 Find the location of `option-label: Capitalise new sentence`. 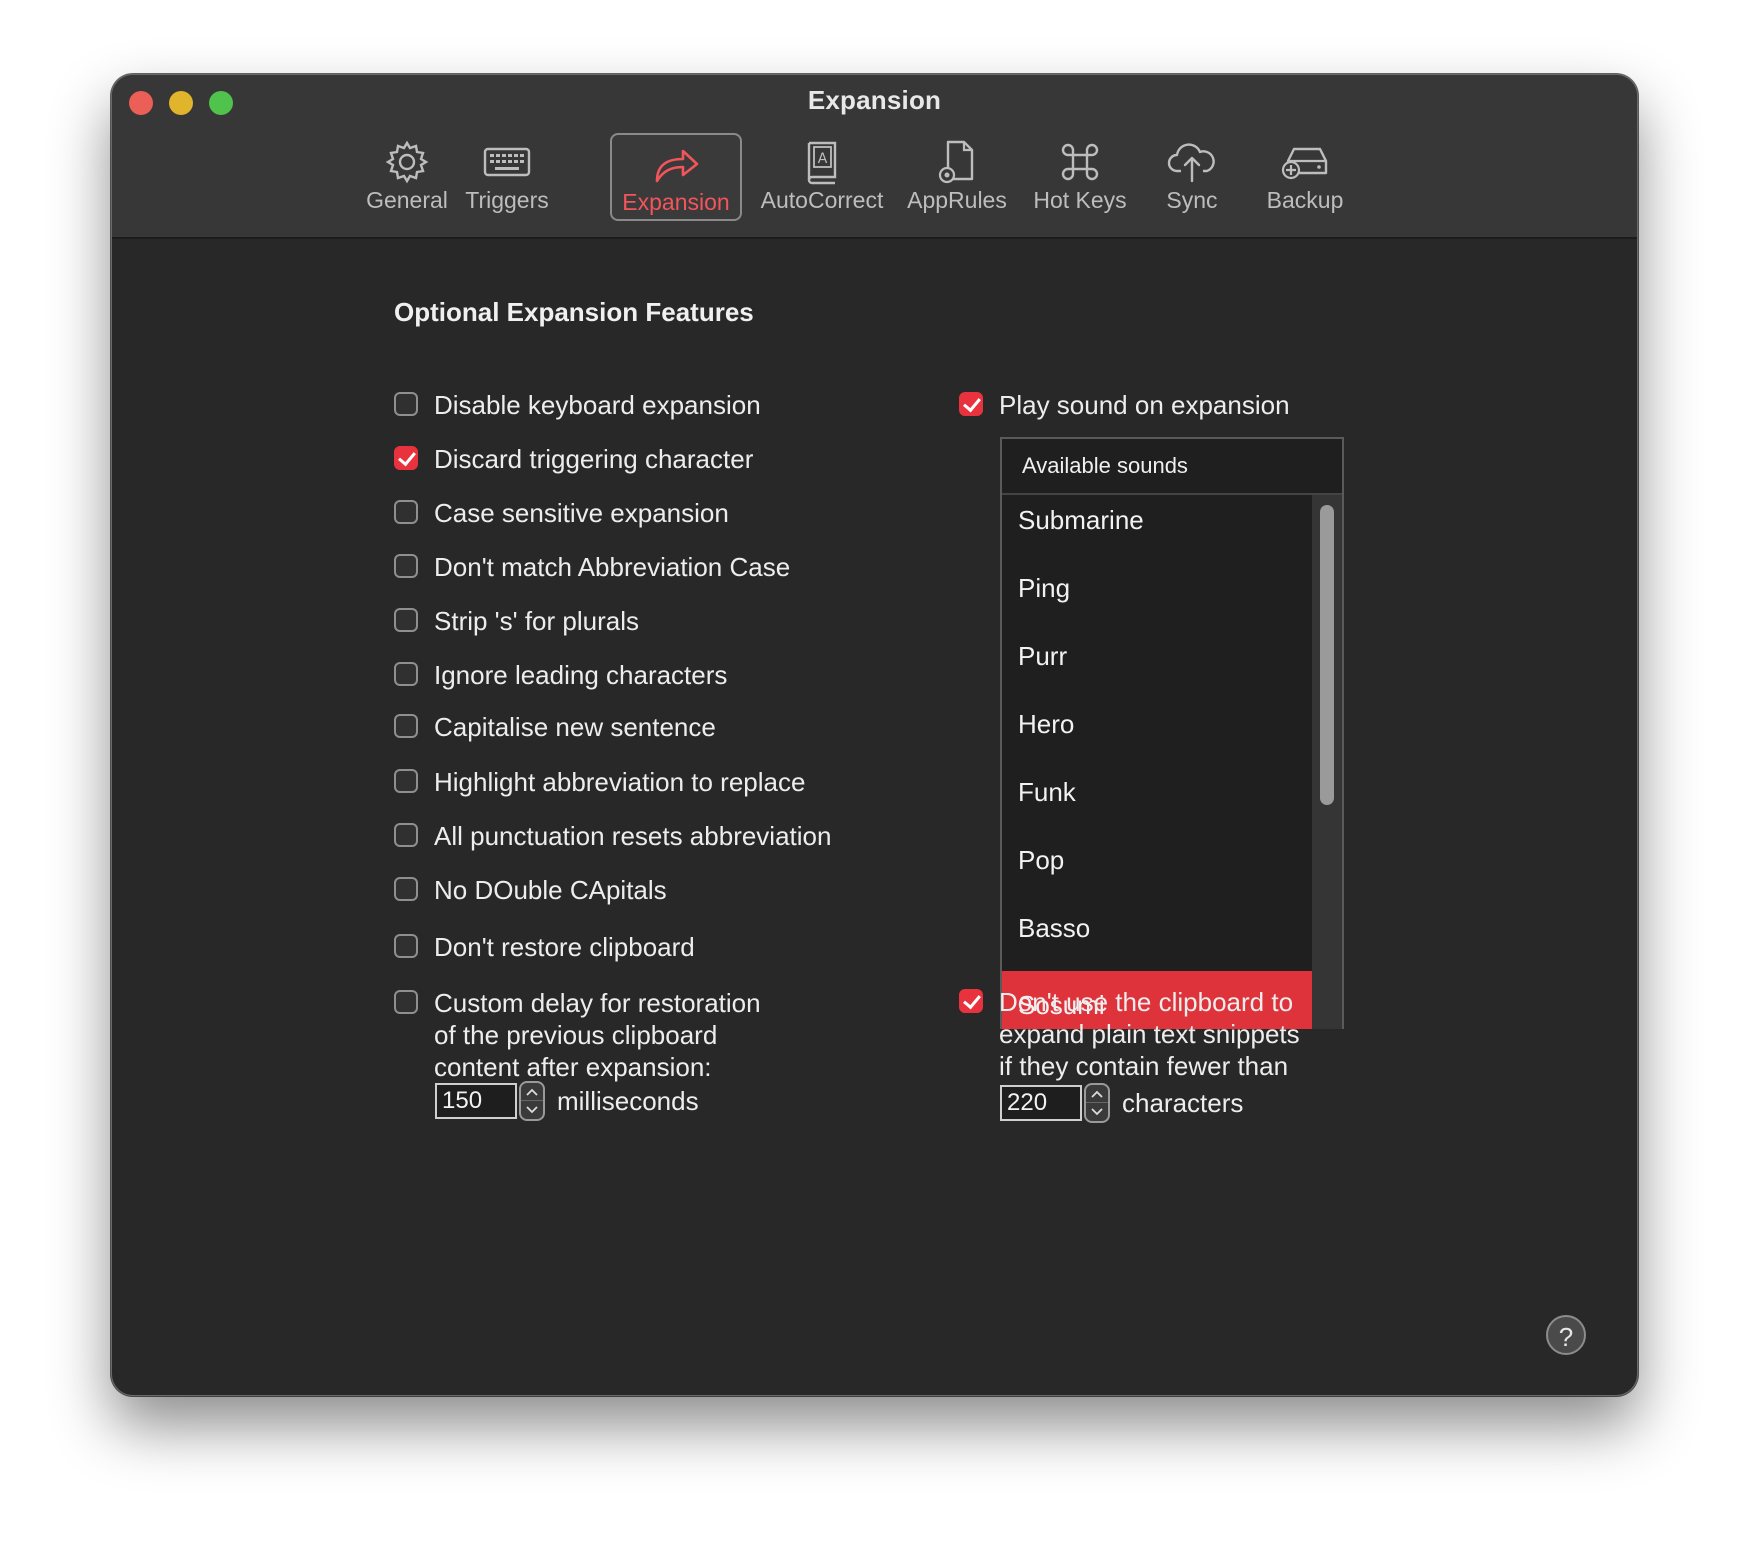

option-label: Capitalise new sentence is located at coordinates (575, 727).